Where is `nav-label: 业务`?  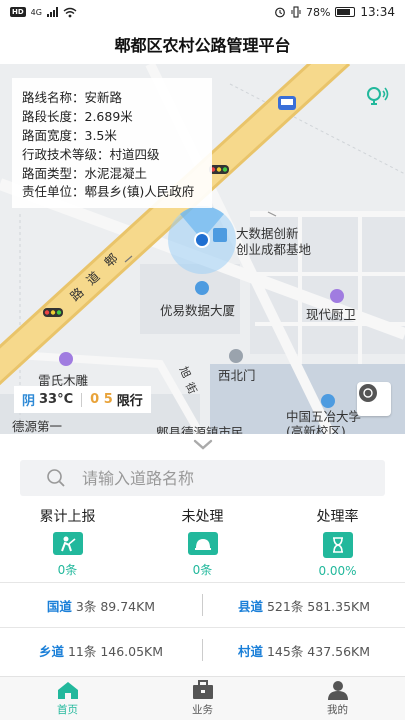
nav-label: 业务 is located at coordinates (202, 710).